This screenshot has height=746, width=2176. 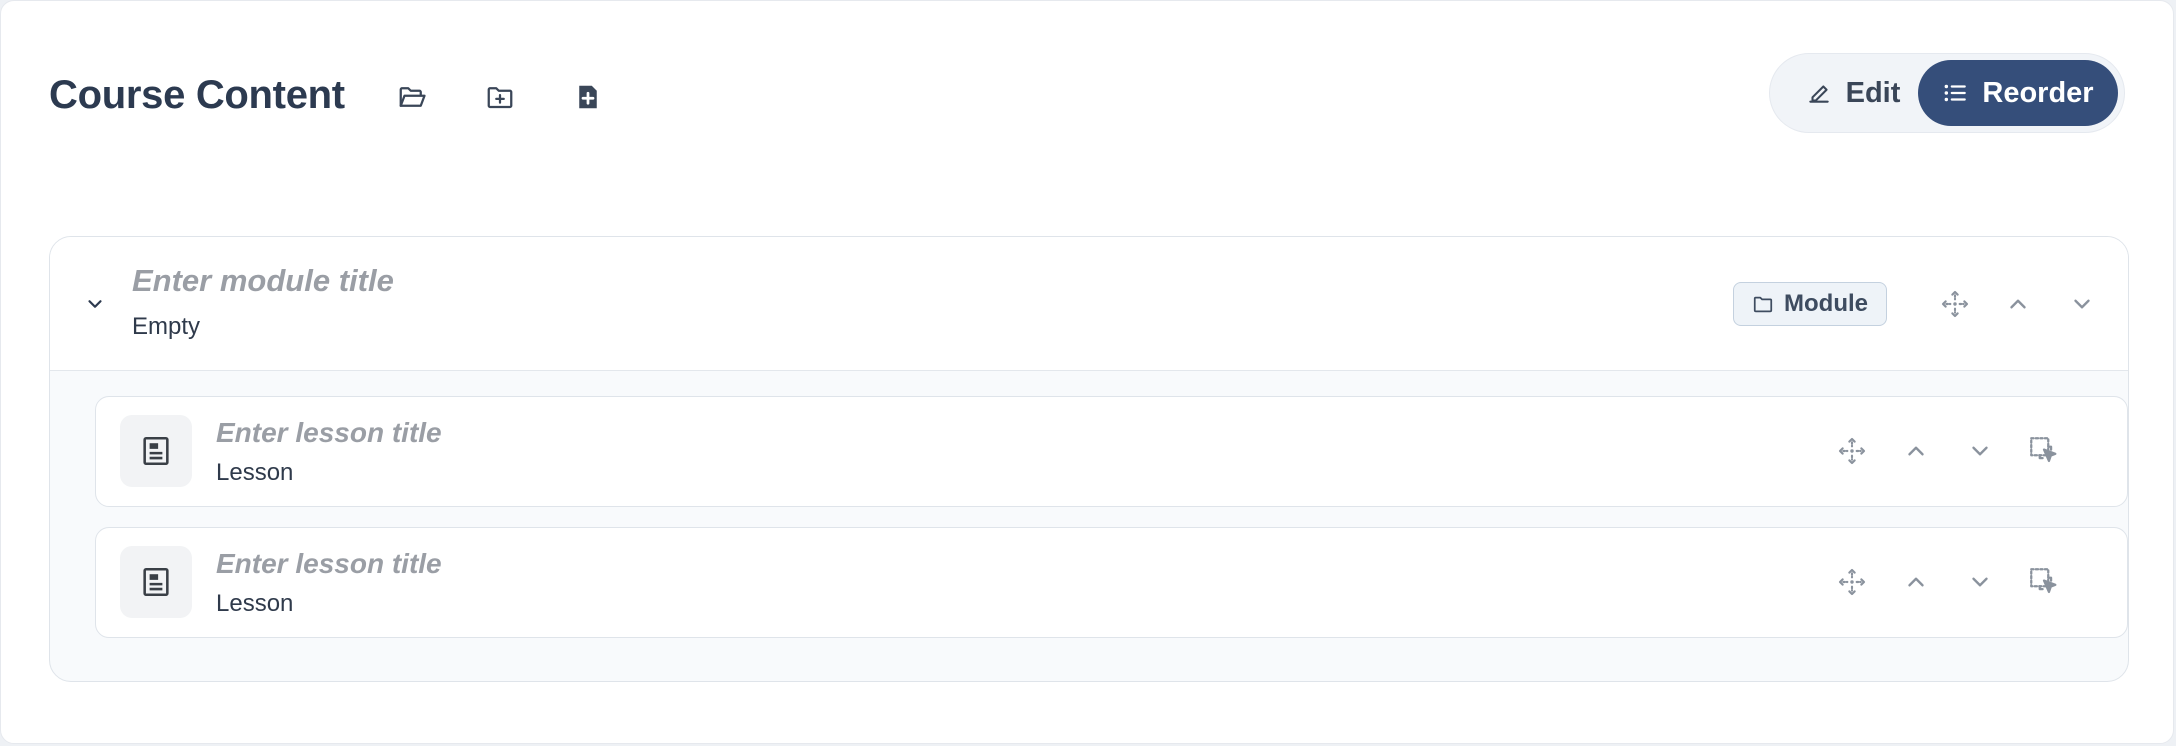 What do you see at coordinates (2038, 92) in the screenshot?
I see `reorder-mode-label: Reorder` at bounding box center [2038, 92].